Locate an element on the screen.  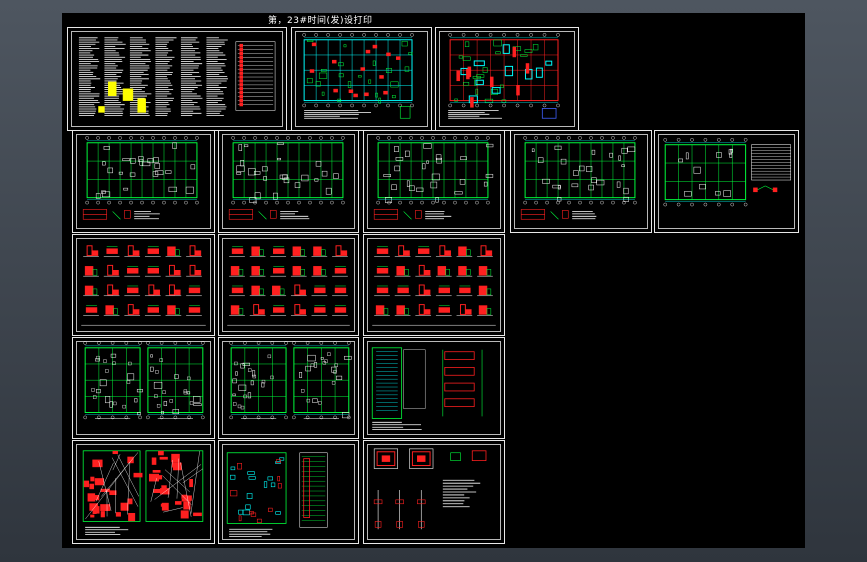
sheet-detail-2-drawing is located at coordinates (288, 285).